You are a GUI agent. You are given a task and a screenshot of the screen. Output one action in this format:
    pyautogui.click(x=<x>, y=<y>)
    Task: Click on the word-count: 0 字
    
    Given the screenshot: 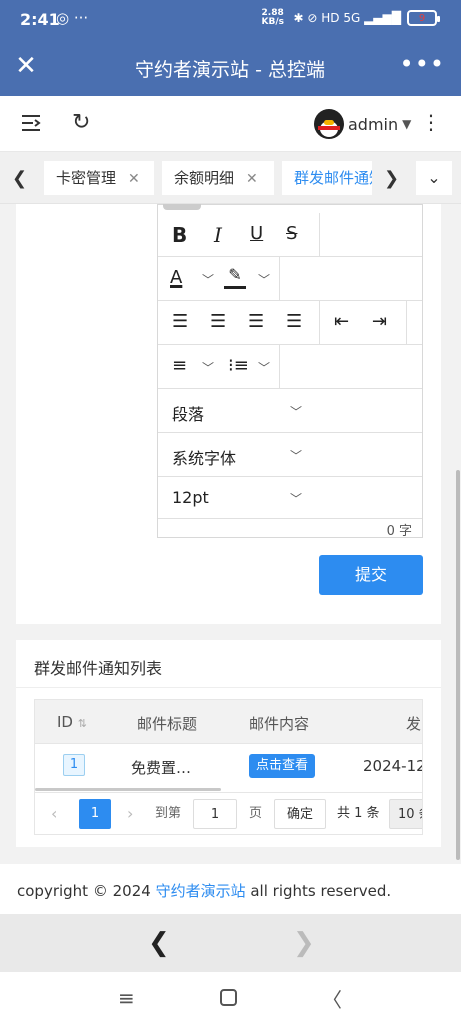 What is the action you would take?
    pyautogui.click(x=399, y=531)
    